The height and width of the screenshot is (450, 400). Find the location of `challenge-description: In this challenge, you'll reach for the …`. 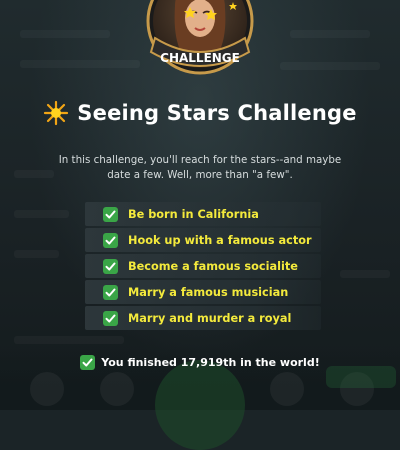

challenge-description: In this challenge, you'll reach for the … is located at coordinates (200, 167).